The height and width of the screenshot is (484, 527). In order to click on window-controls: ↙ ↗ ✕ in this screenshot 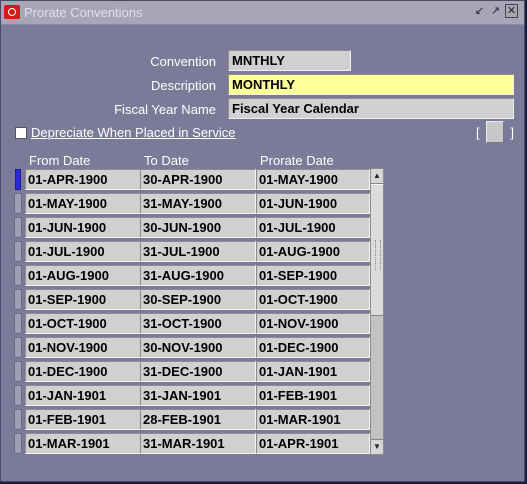, I will do `click(495, 11)`.